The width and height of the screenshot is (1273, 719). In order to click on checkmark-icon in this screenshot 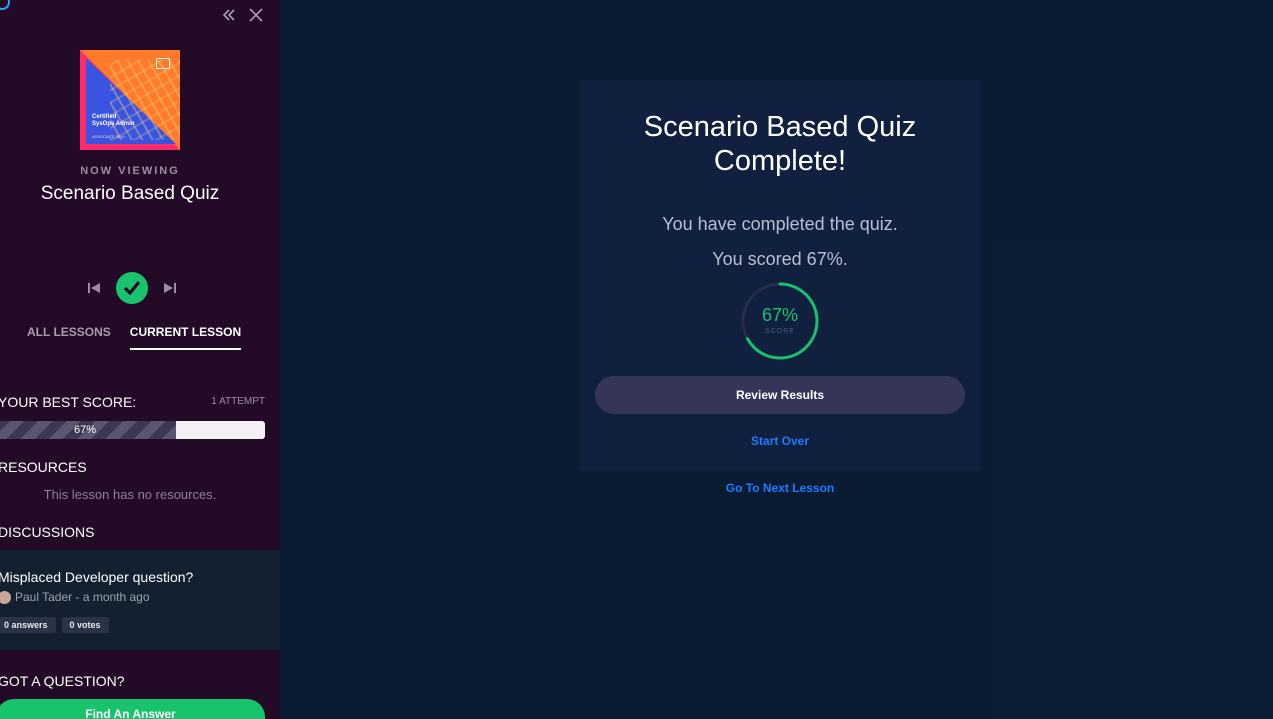, I will do `click(132, 288)`.